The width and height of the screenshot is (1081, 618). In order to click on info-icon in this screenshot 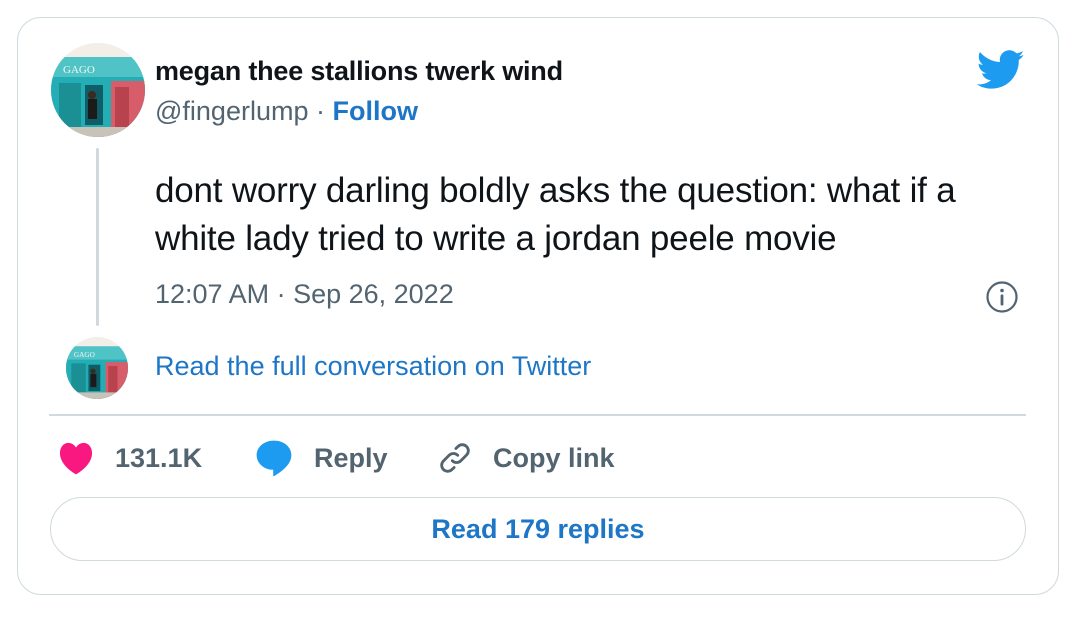, I will do `click(1002, 297)`.